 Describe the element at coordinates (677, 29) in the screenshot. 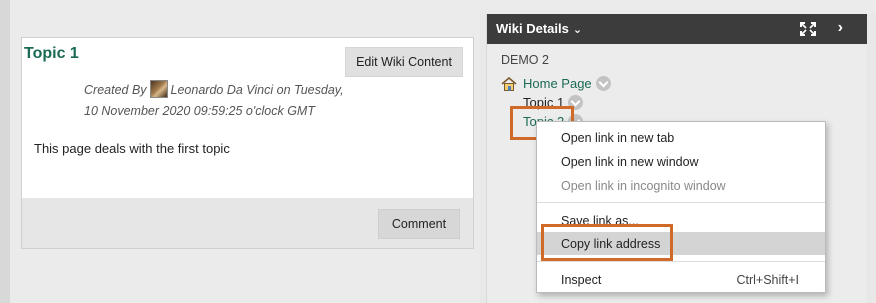

I see `wiki-details-header: Wiki Details ⌄ ›` at that location.